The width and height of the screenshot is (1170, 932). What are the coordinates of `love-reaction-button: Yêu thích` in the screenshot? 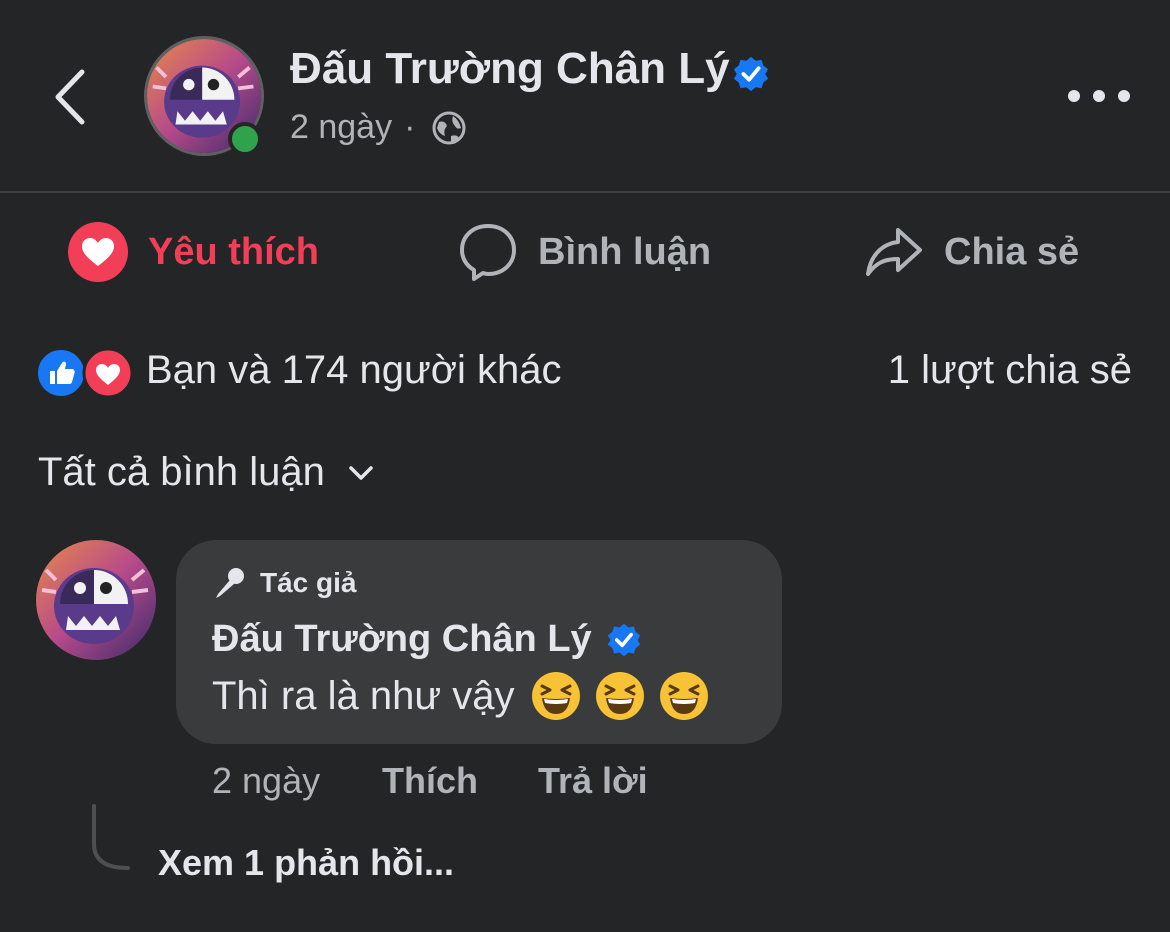 It's located at (193, 252).